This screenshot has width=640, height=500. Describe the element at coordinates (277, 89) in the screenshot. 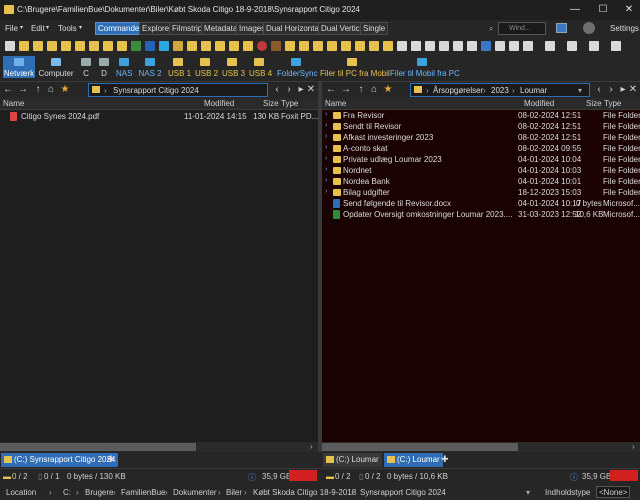

I see `chevron-left-icon: ‹` at that location.